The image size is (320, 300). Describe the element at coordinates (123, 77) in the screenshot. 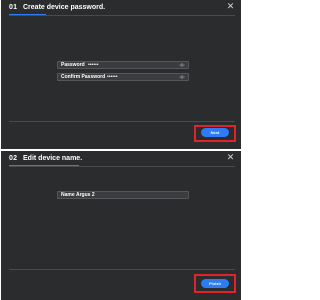

I see `confirm-password-field: Confirm Password ••••••` at that location.